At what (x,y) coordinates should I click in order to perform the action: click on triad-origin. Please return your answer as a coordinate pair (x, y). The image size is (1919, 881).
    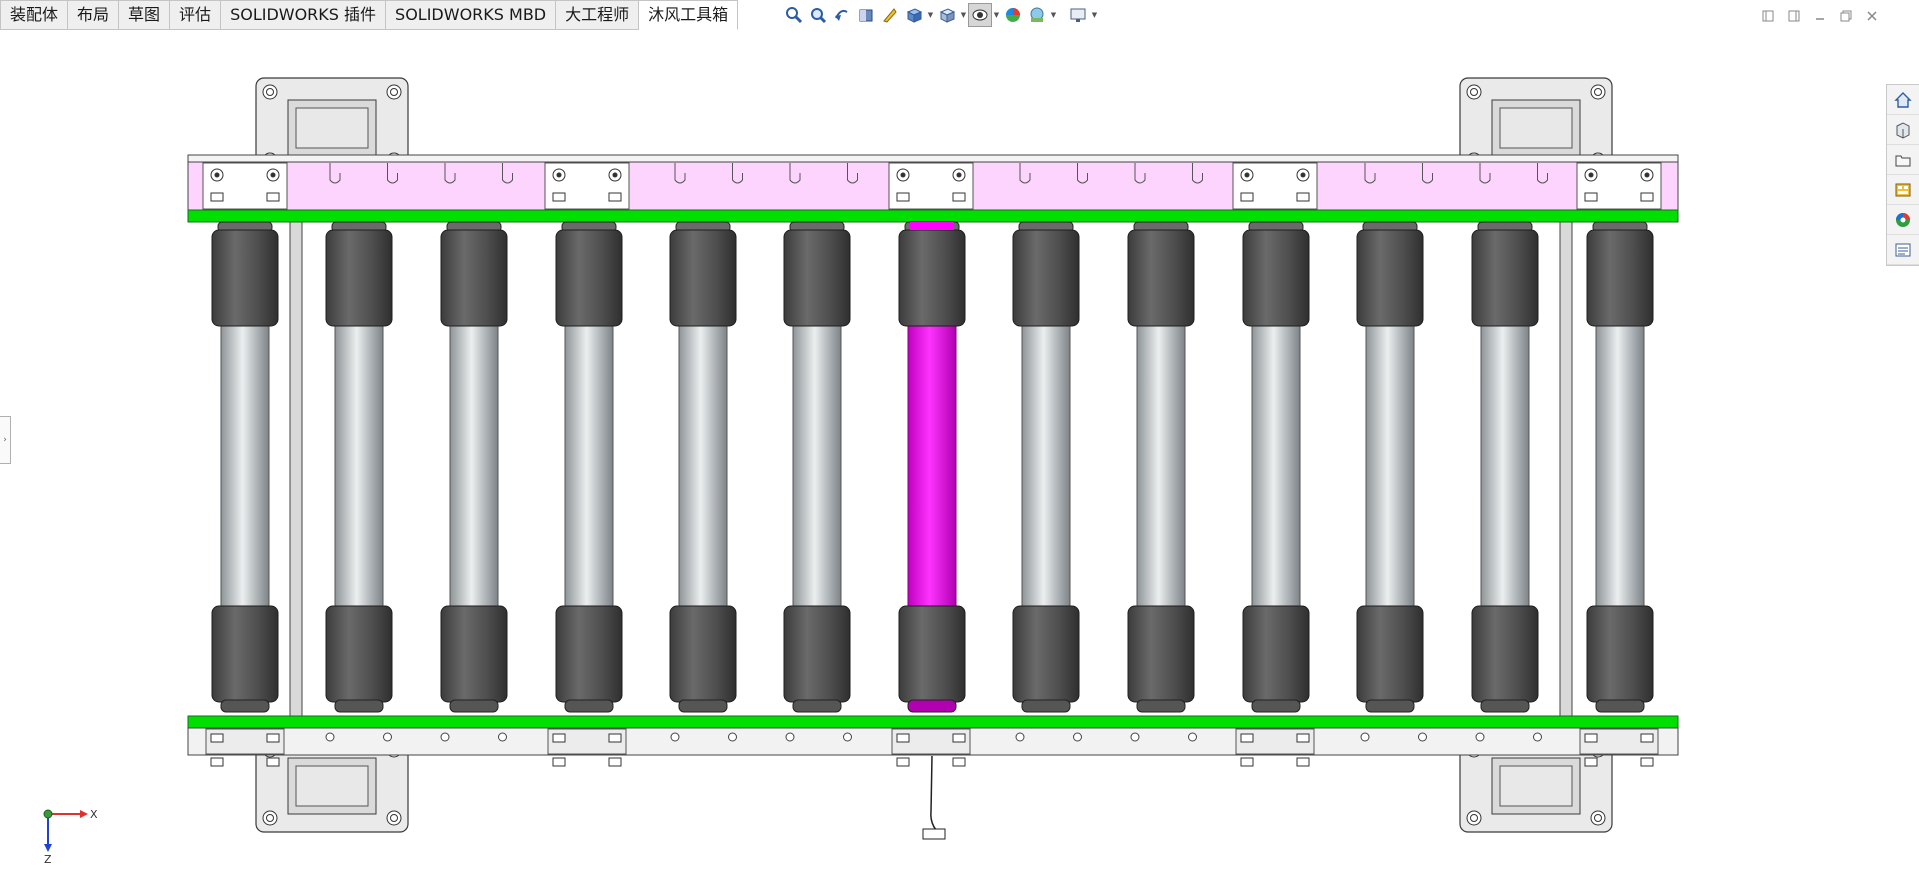
    Looking at the image, I should click on (48, 814).